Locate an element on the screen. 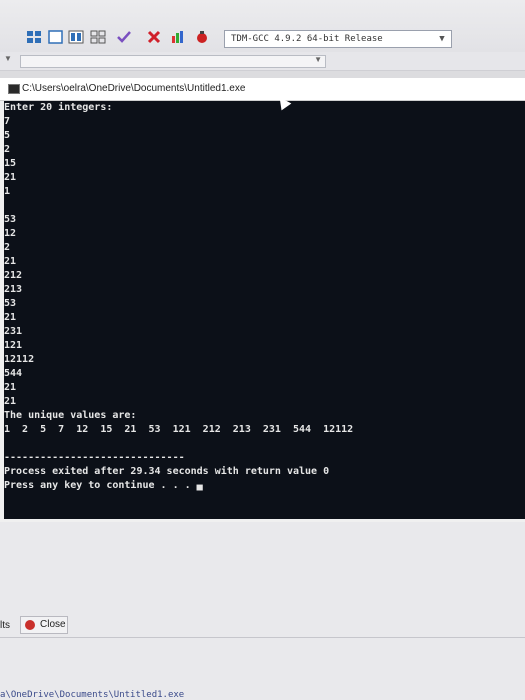 The image size is (525, 700). debug-icon is located at coordinates (202, 37).